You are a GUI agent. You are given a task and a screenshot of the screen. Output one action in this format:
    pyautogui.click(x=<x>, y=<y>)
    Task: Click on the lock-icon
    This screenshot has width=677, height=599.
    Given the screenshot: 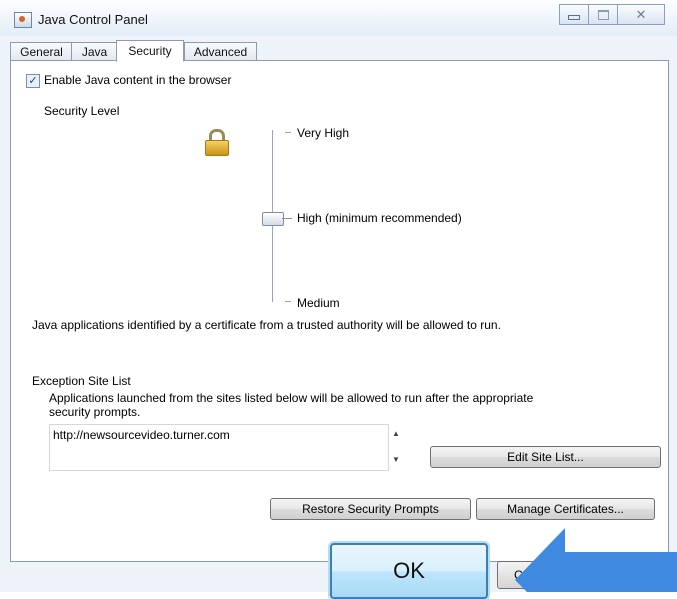 What is the action you would take?
    pyautogui.click(x=217, y=142)
    